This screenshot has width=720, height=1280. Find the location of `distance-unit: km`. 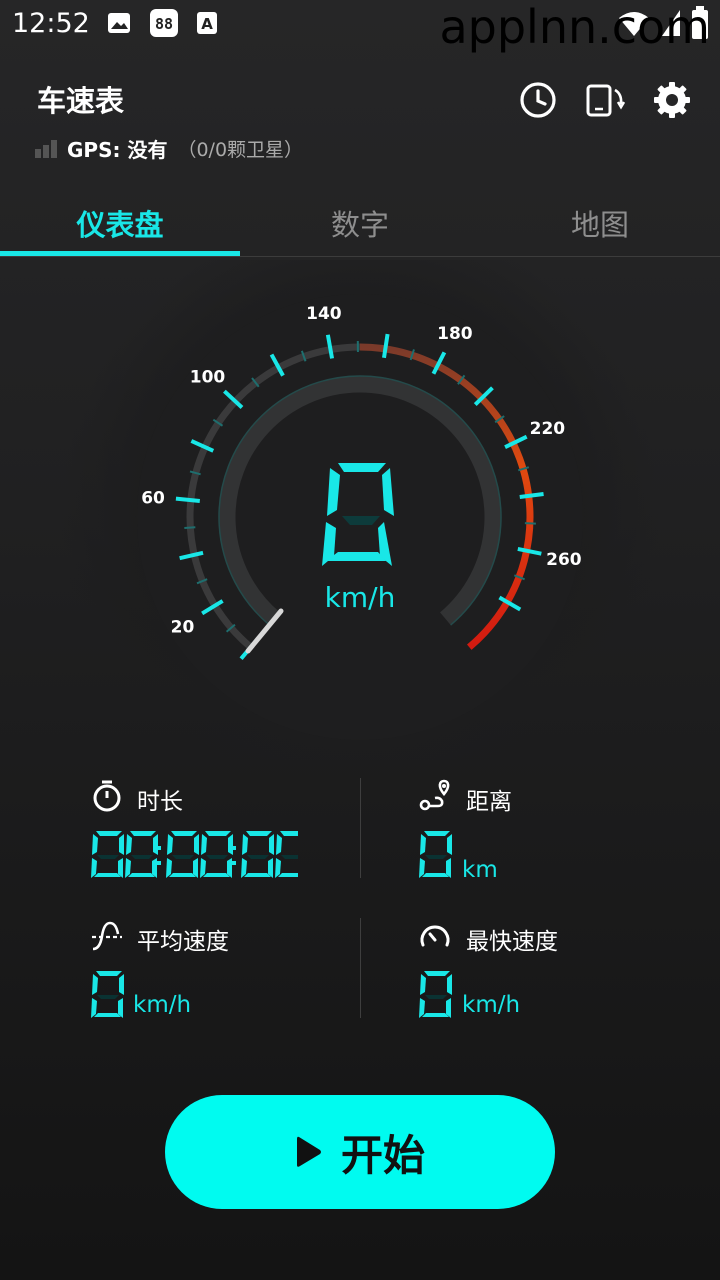

distance-unit: km is located at coordinates (480, 870).